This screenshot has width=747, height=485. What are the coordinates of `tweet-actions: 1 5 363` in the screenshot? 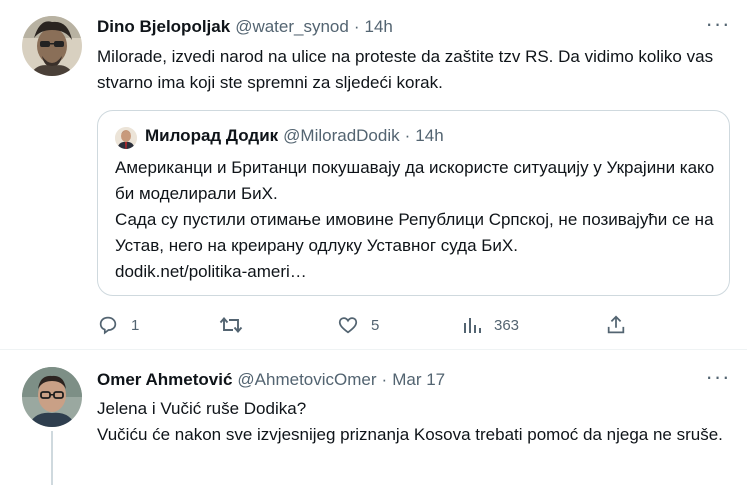 It's located at (367, 325).